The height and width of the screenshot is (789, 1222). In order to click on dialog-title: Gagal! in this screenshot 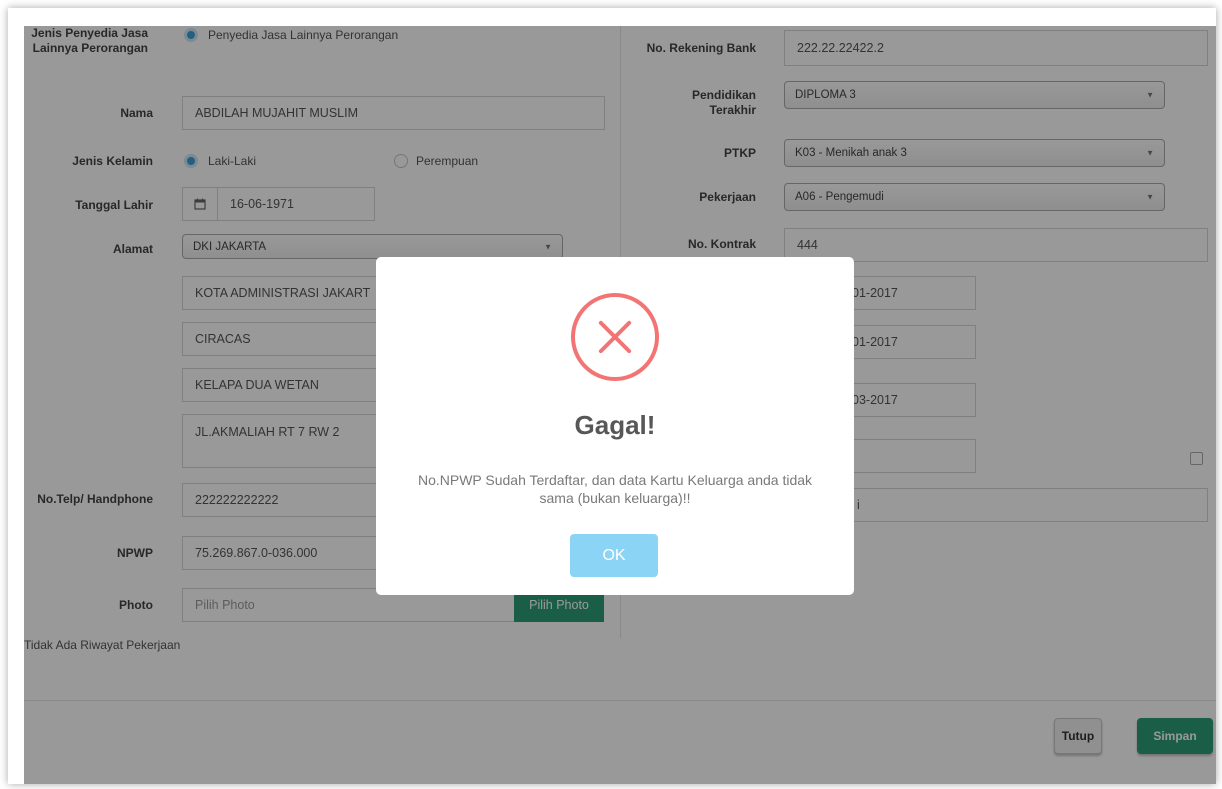, I will do `click(615, 425)`.